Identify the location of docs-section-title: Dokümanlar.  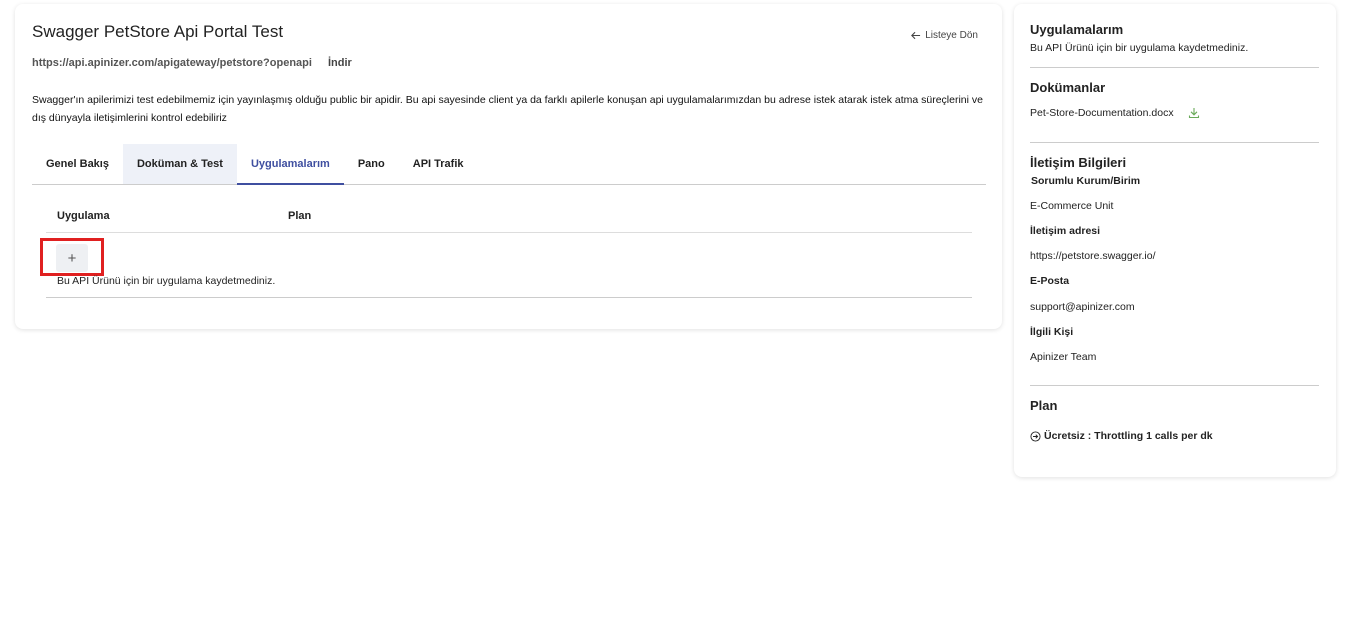
(1068, 87).